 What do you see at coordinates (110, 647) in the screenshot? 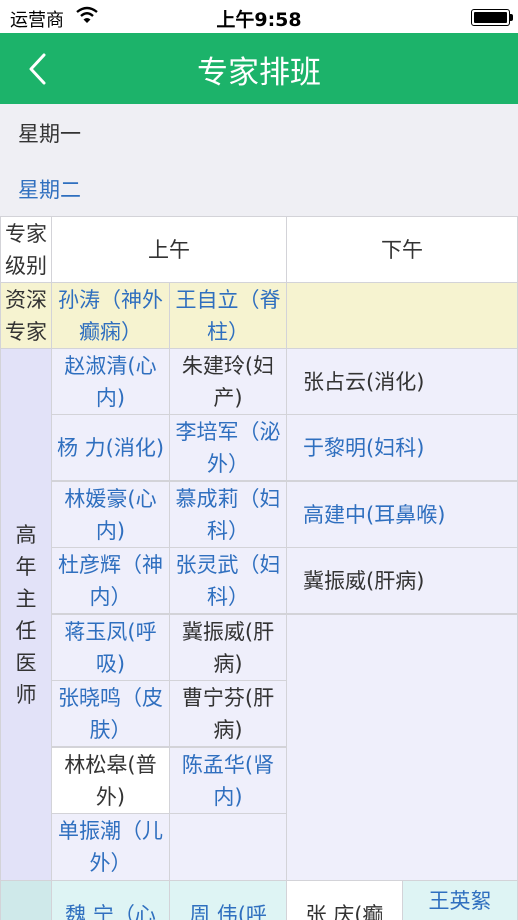
I see `doctor-link: 蒋玉凤(呼吸)` at bounding box center [110, 647].